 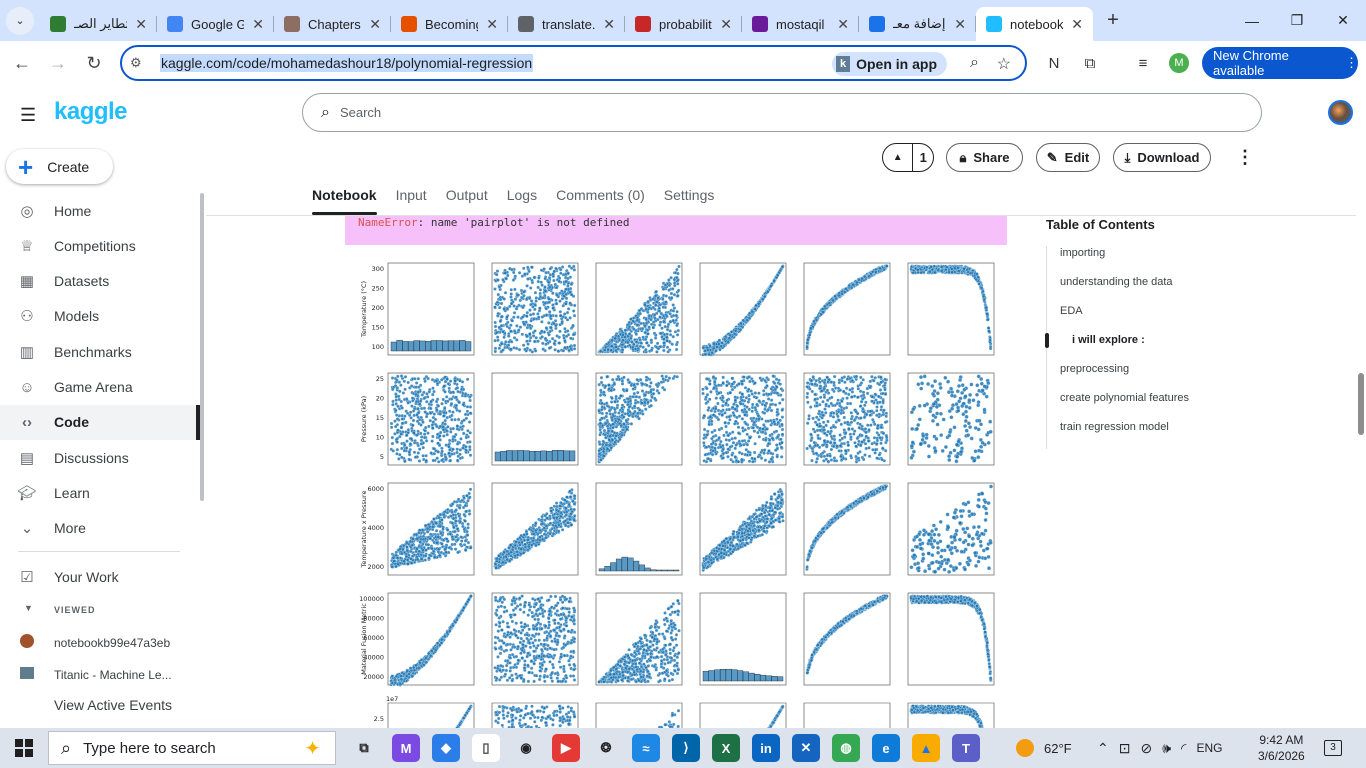 What do you see at coordinates (28, 608) in the screenshot?
I see `caret-down-icon: ▼` at bounding box center [28, 608].